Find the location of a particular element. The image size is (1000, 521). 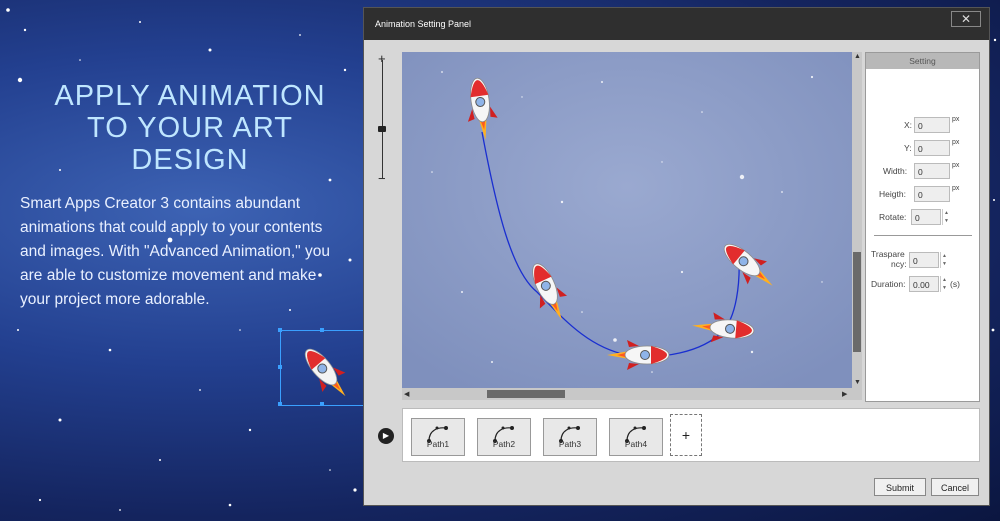

selected-rocket-sprite is located at coordinates (321, 367).